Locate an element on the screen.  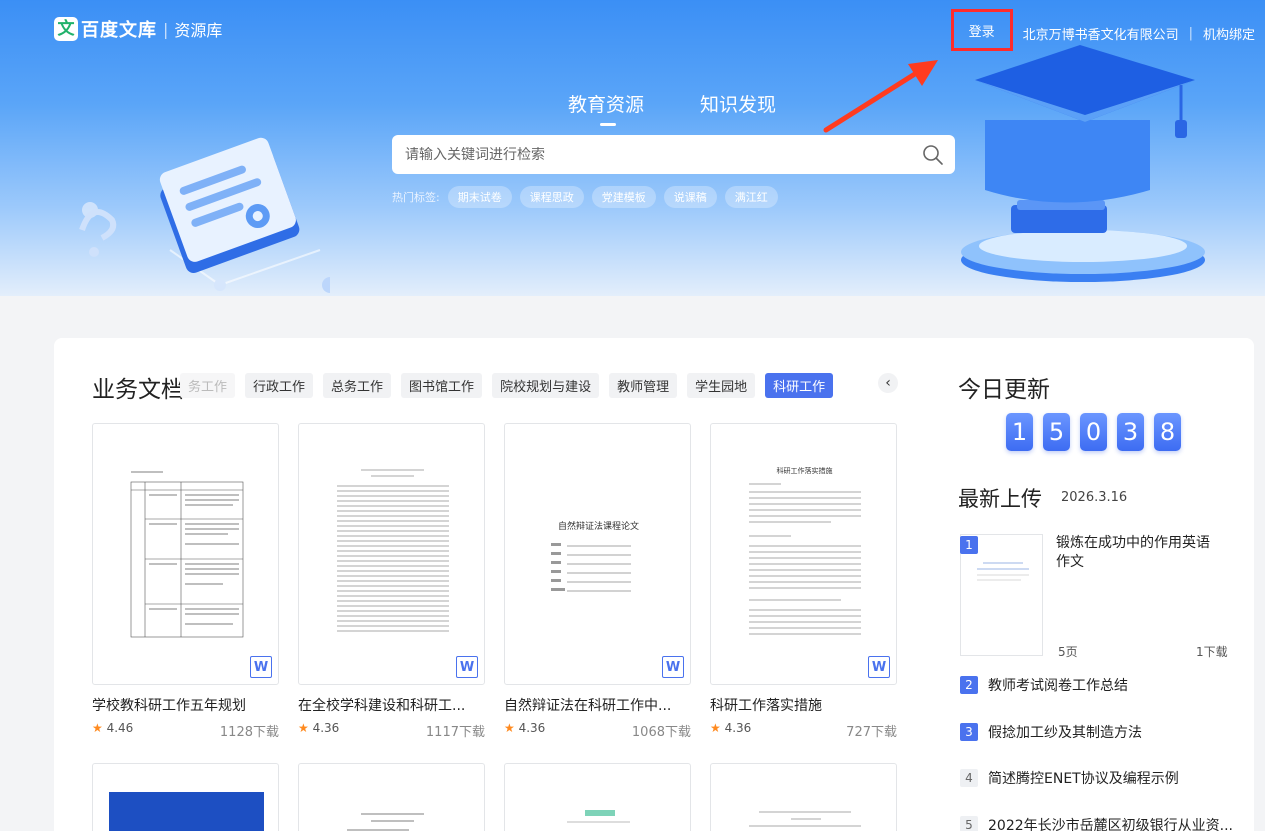
doc-downloads: 1128下载 is located at coordinates (249, 732).